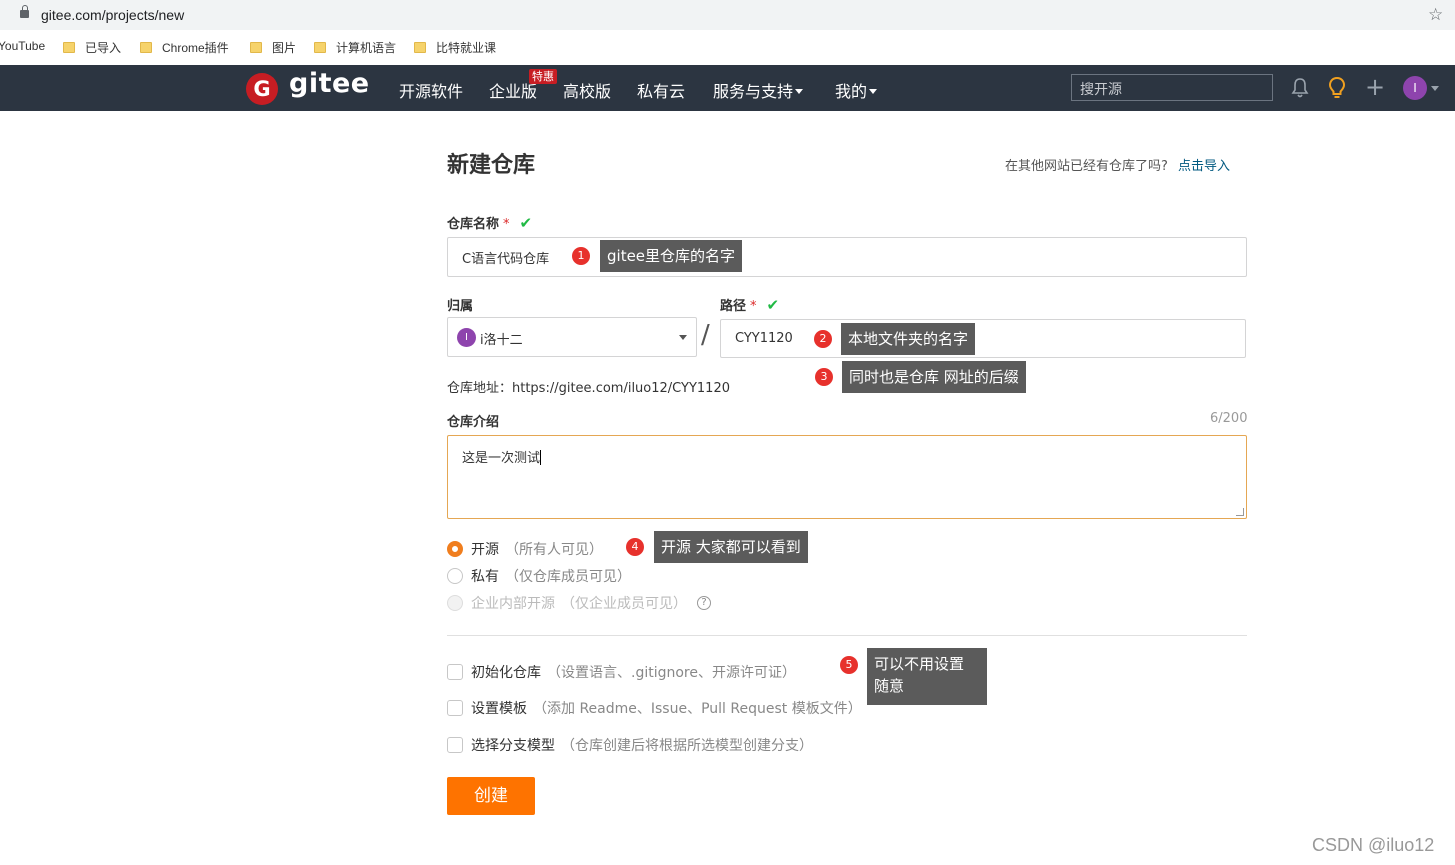  Describe the element at coordinates (431, 90) in the screenshot. I see `nav-open-source: 开源软件` at that location.